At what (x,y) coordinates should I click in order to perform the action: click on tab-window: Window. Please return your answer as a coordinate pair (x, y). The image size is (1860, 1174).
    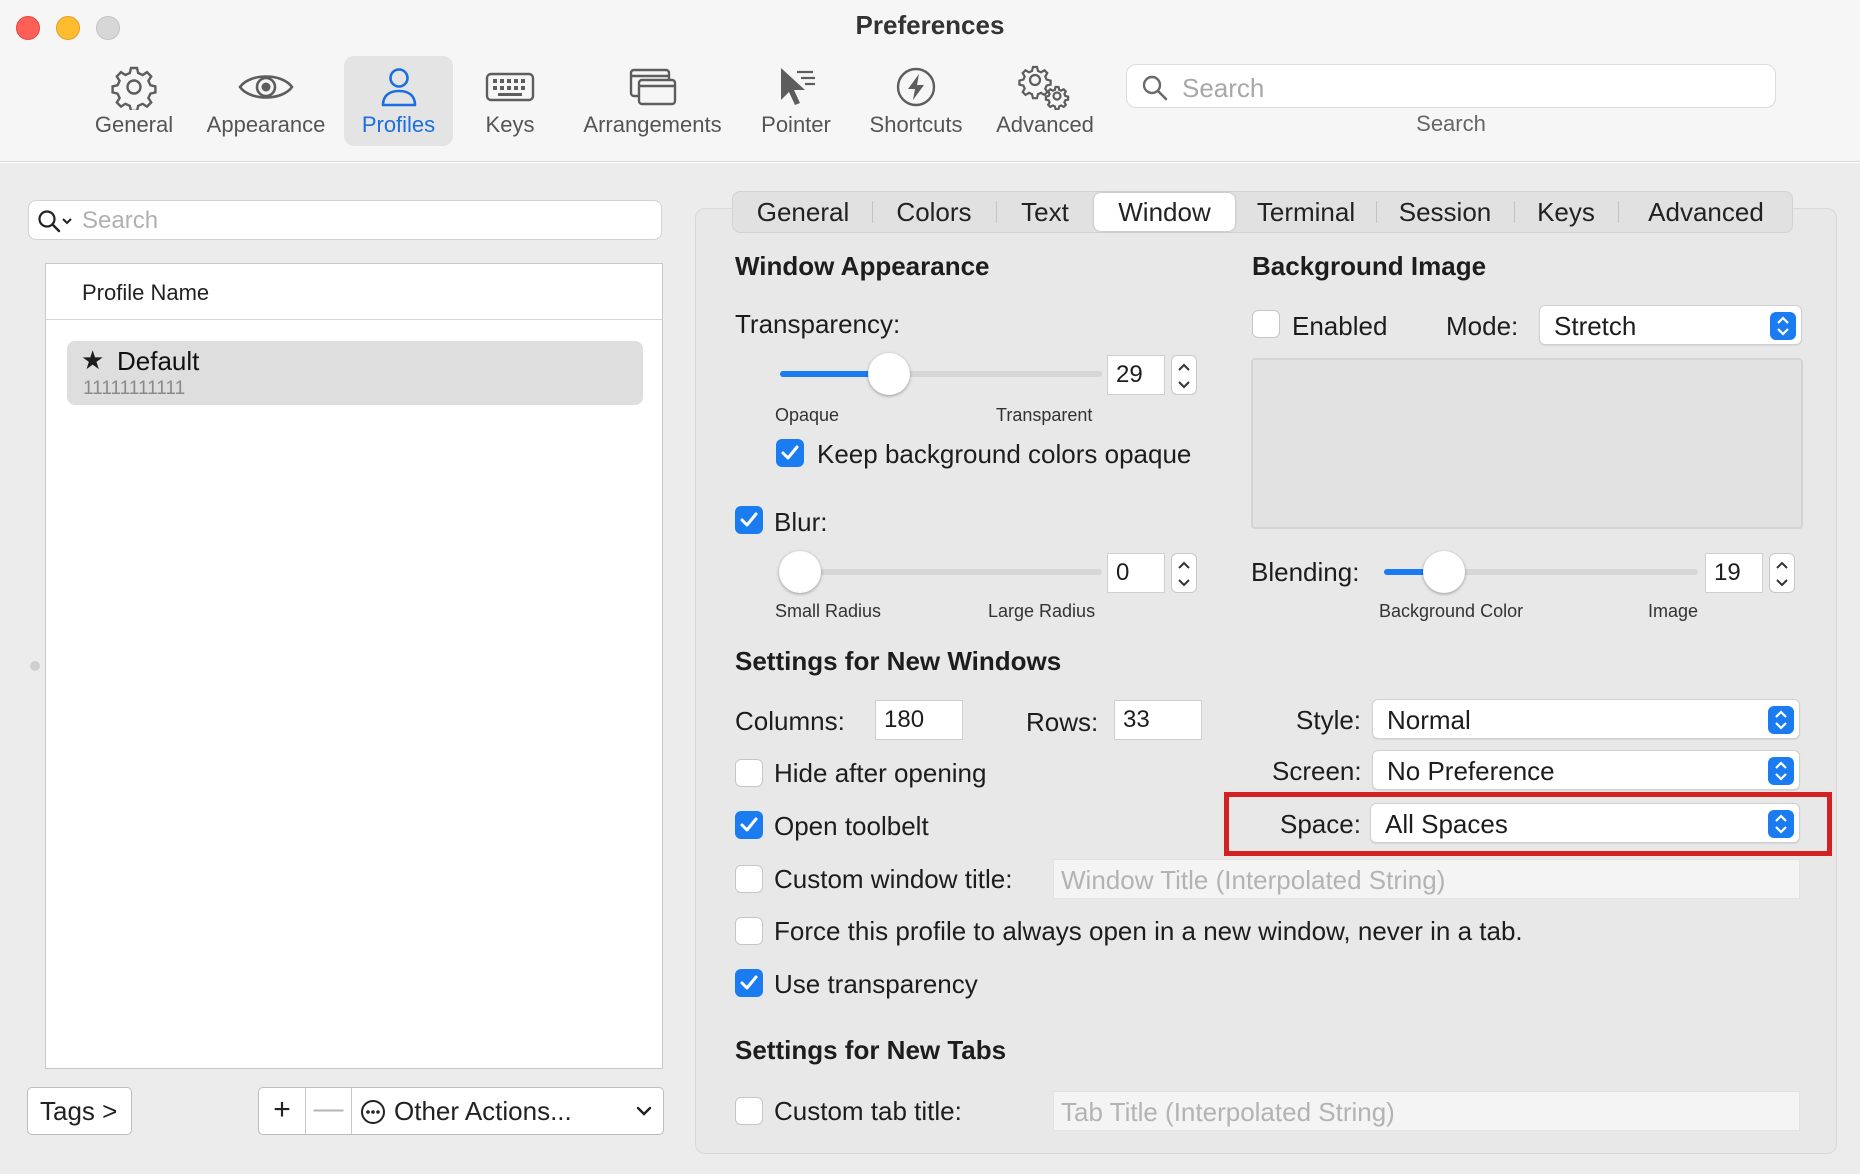
    Looking at the image, I should click on (1164, 212).